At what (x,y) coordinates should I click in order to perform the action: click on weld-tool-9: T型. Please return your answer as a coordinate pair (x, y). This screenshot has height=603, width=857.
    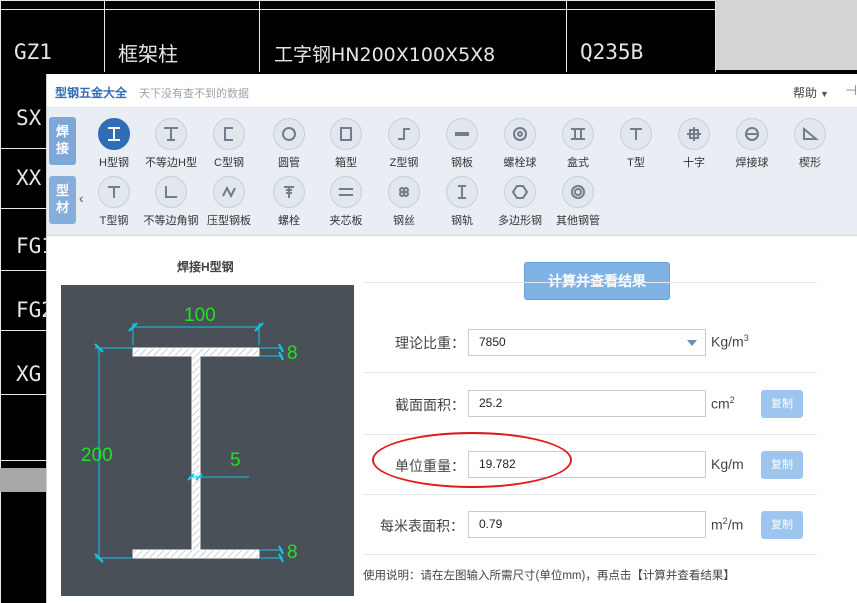
    Looking at the image, I should click on (636, 144).